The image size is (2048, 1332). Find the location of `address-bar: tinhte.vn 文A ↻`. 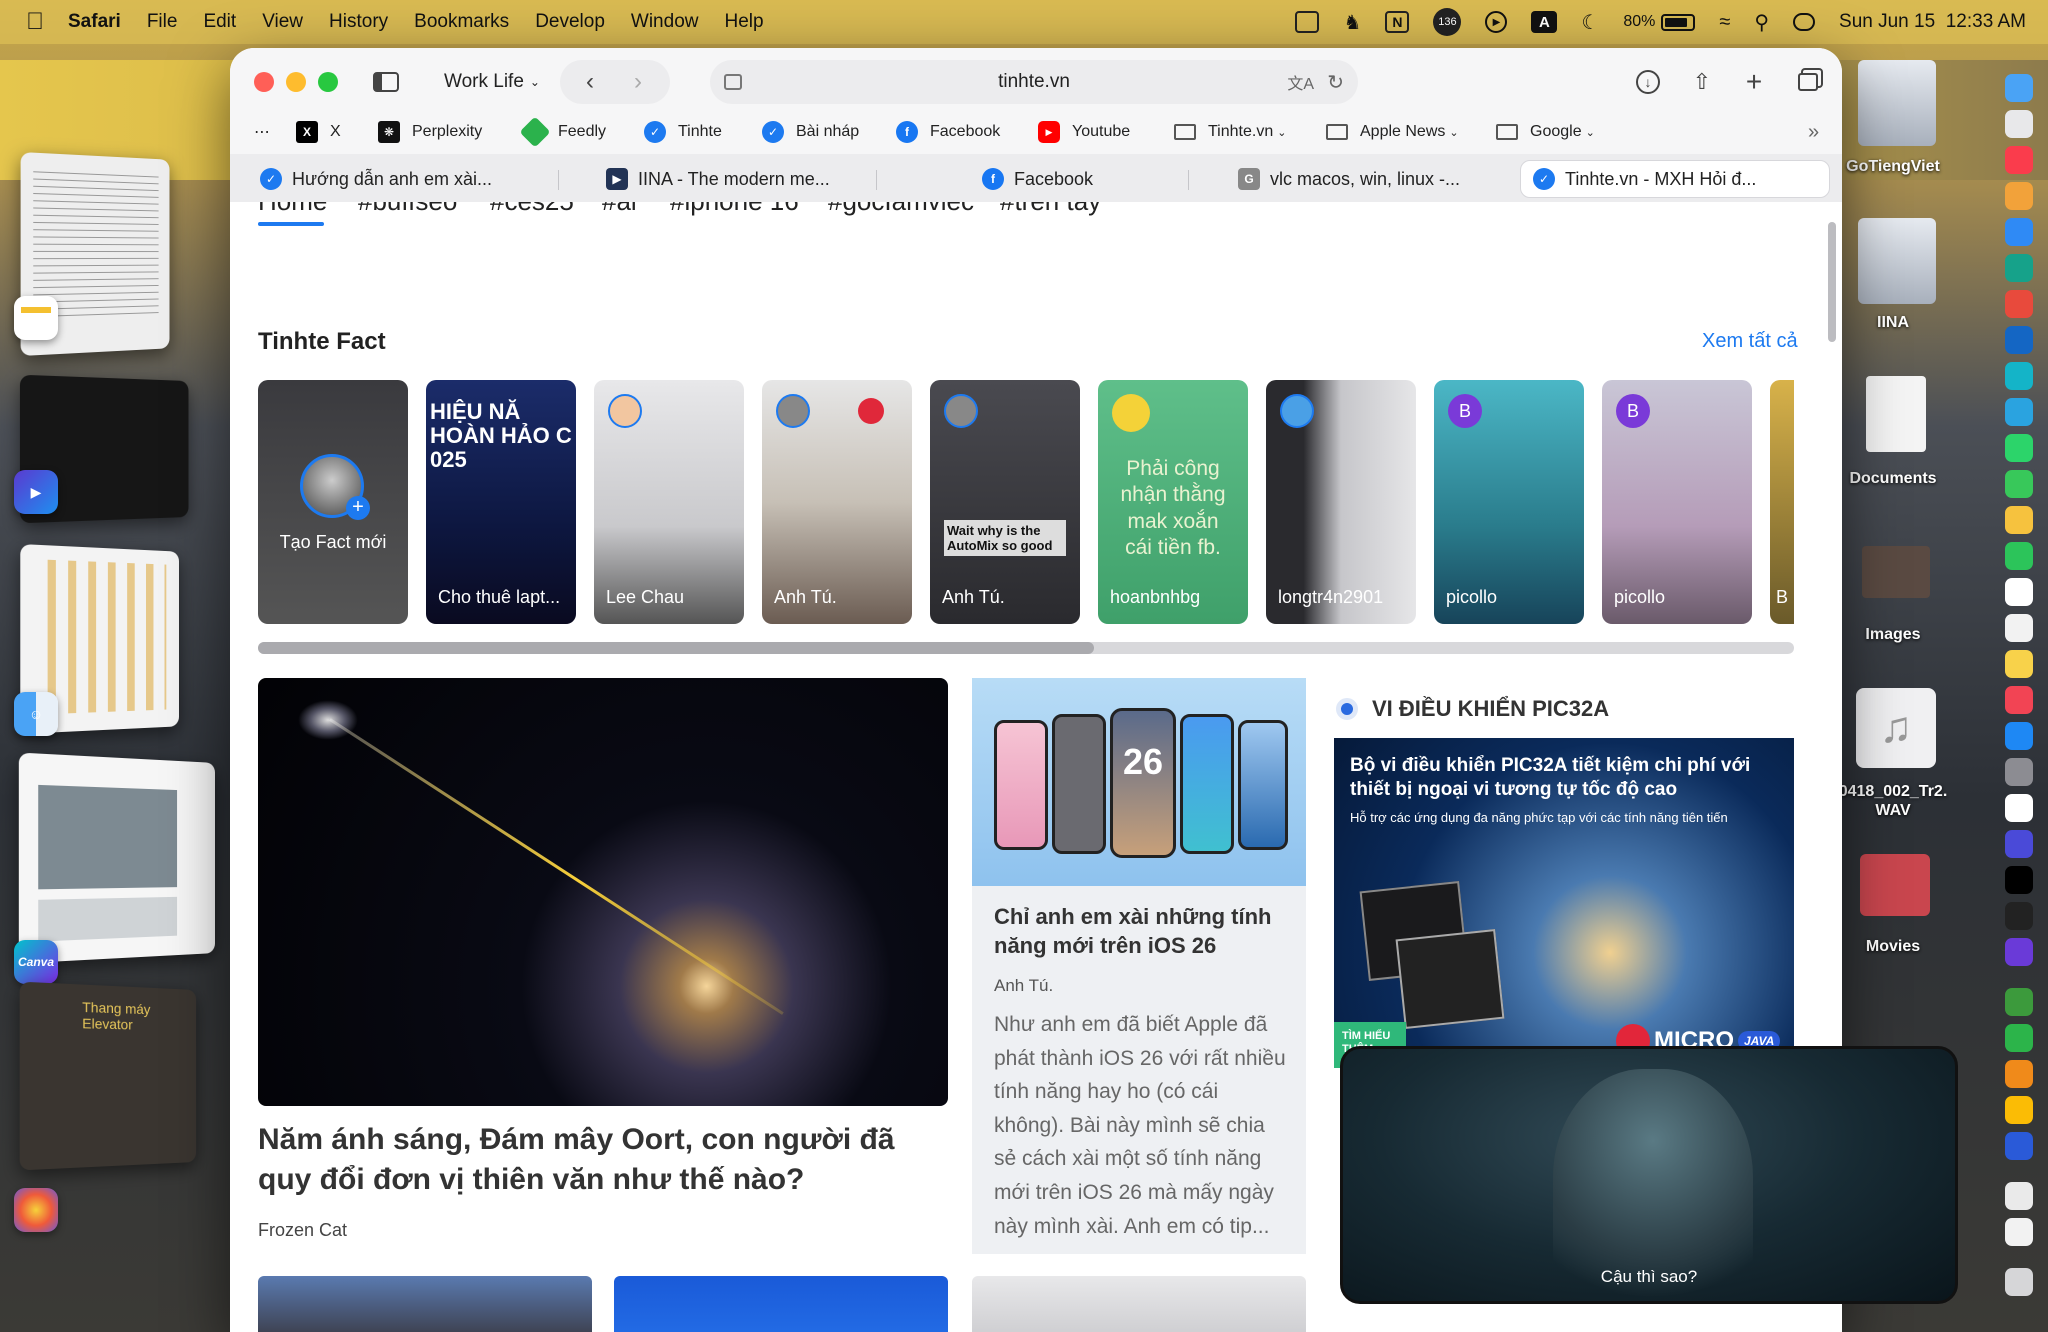

address-bar: tinhte.vn 文A ↻ is located at coordinates (1034, 82).